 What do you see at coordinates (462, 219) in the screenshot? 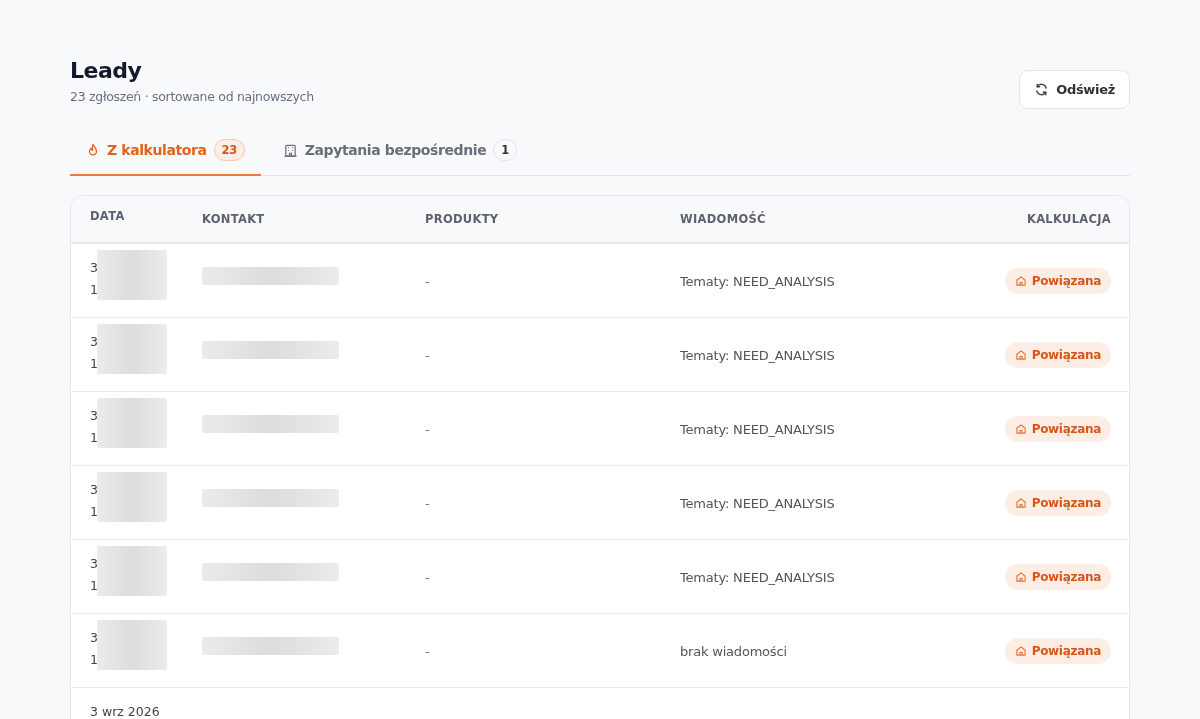
I see `column-header: PRODUKTY` at bounding box center [462, 219].